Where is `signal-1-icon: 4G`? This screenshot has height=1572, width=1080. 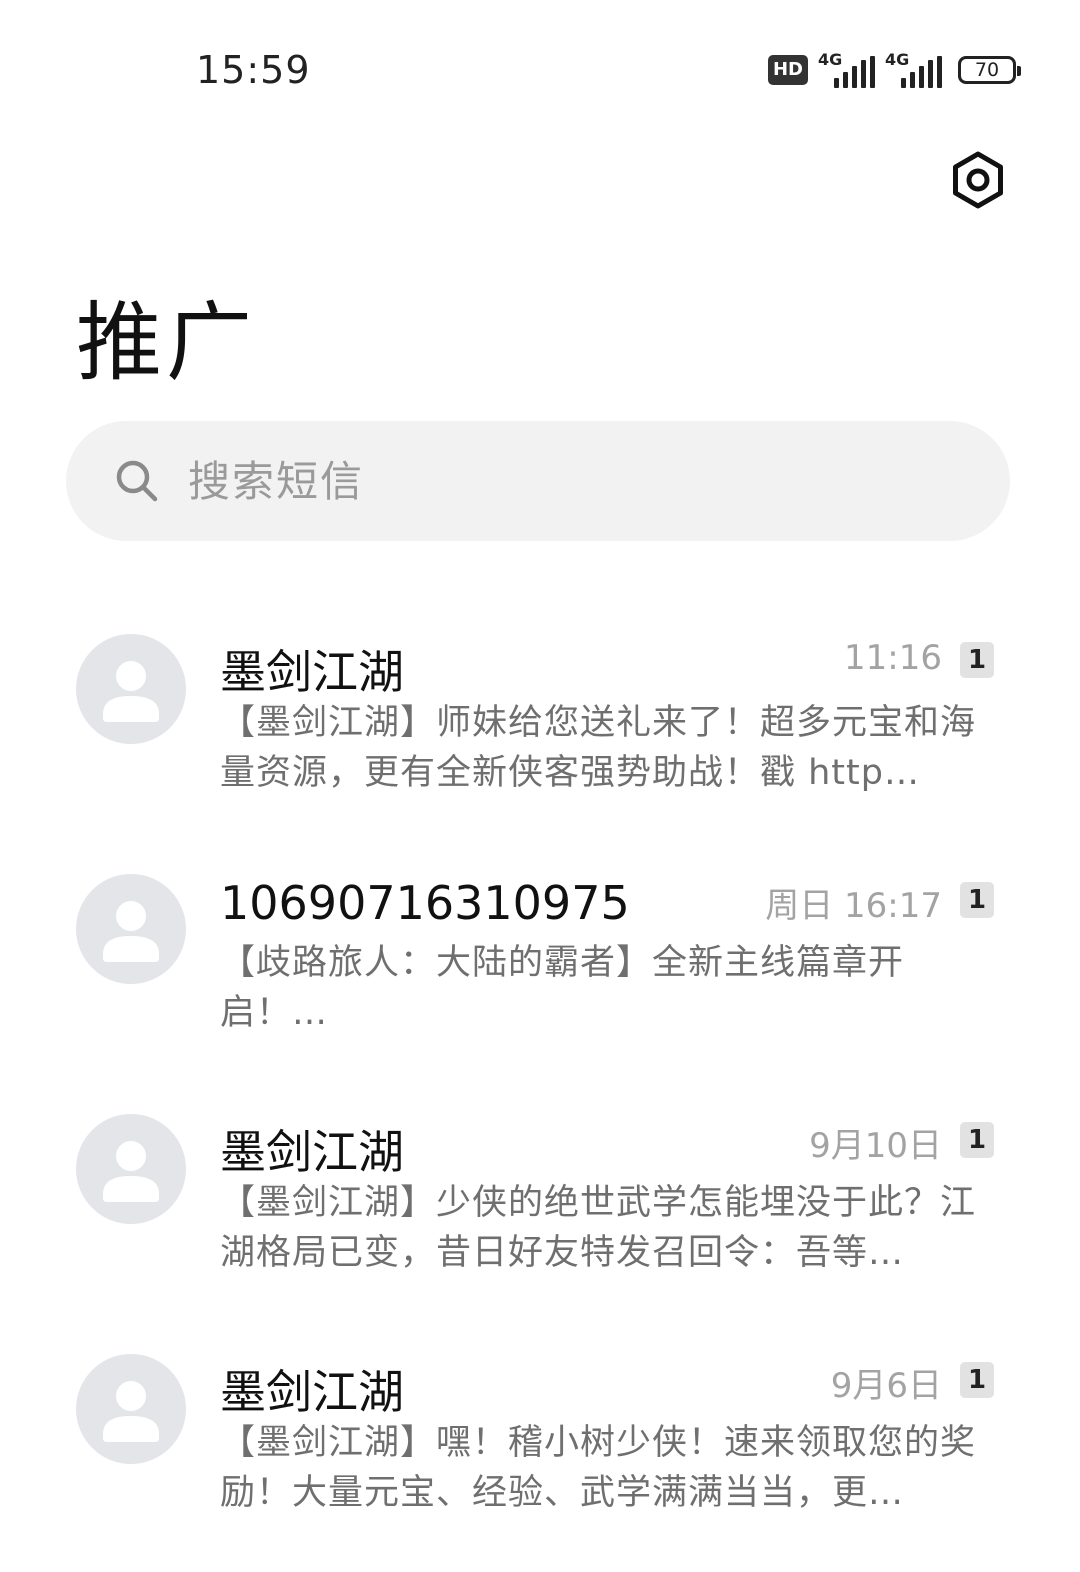
signal-1-icon: 4G is located at coordinates (846, 69).